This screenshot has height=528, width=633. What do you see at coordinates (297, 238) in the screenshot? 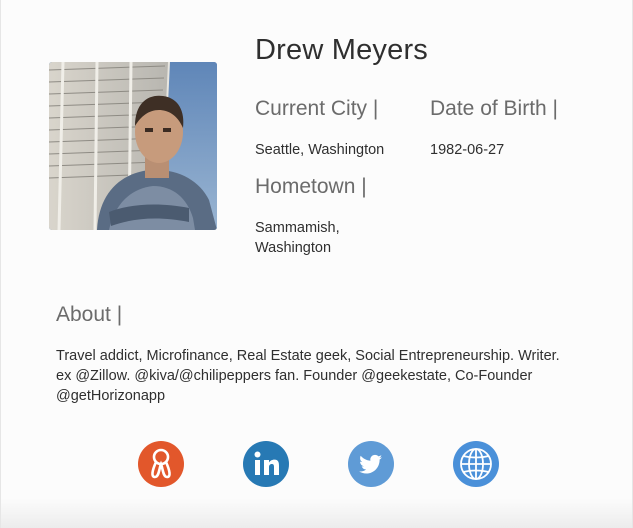
I see `hometown-value: Sammamish, Washington` at bounding box center [297, 238].